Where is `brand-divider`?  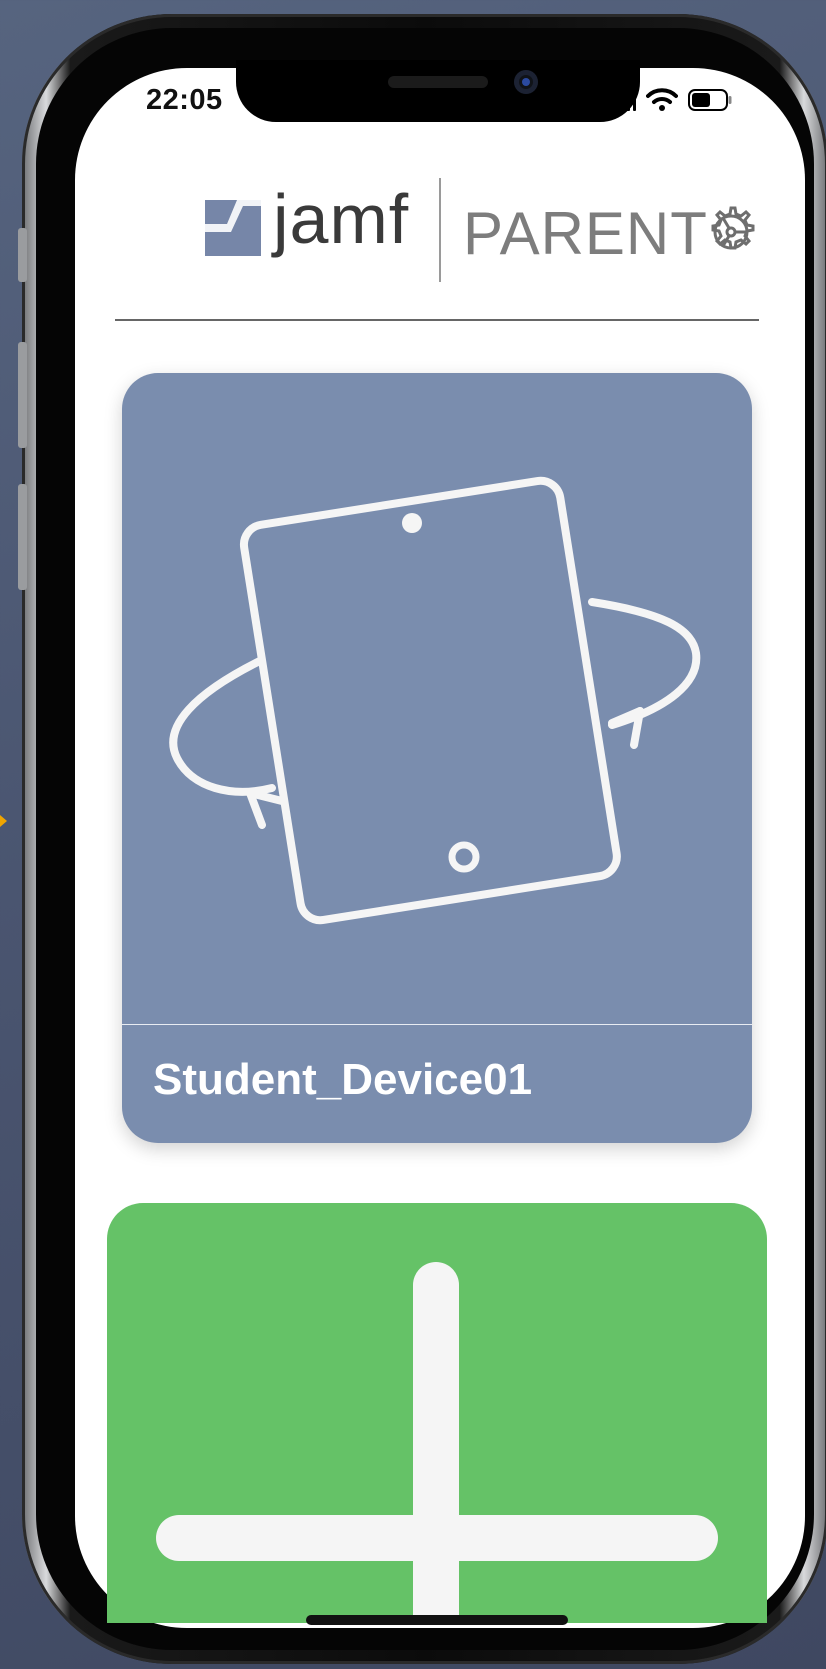 brand-divider is located at coordinates (440, 230).